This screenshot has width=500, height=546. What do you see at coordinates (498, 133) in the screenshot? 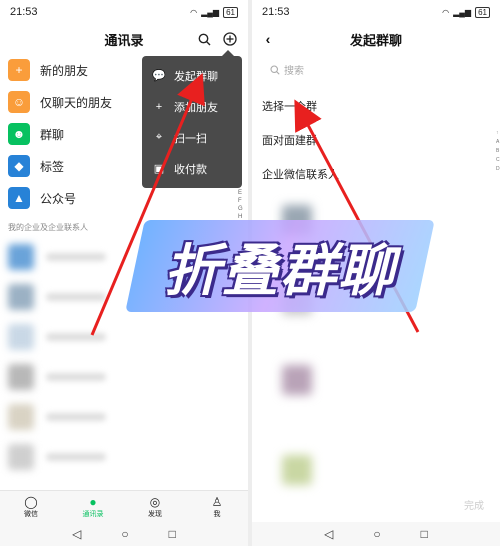
I see `index-letter: ↑` at bounding box center [498, 133].